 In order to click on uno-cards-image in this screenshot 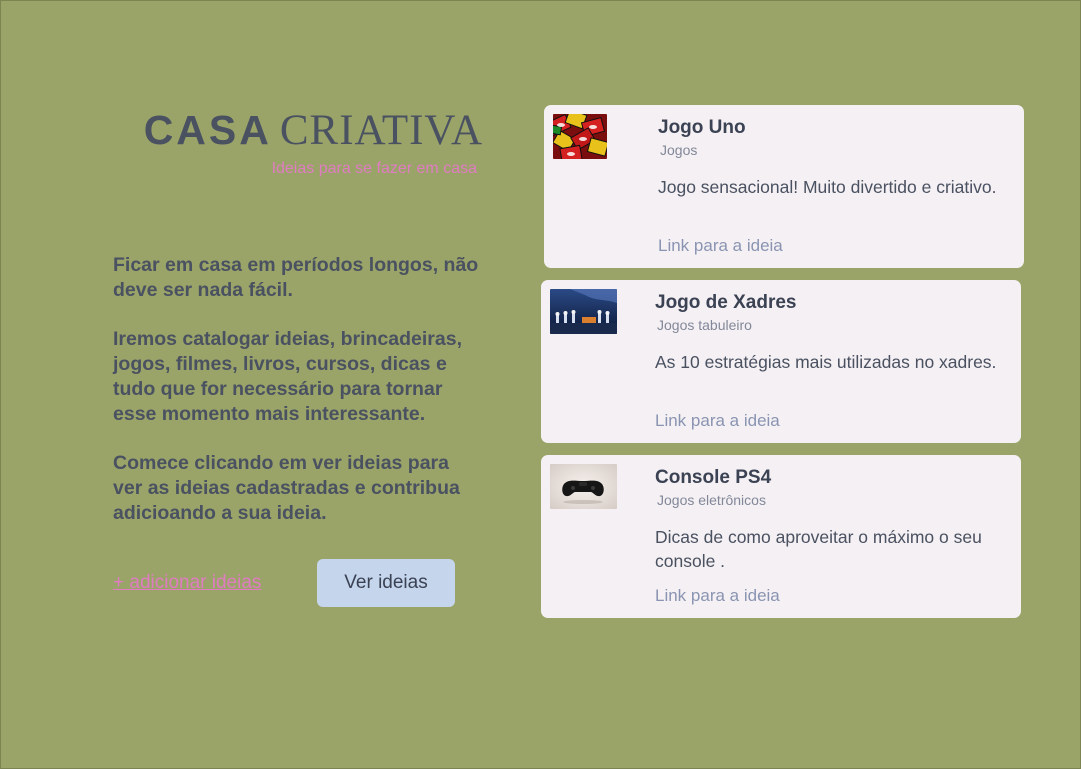, I will do `click(580, 136)`.